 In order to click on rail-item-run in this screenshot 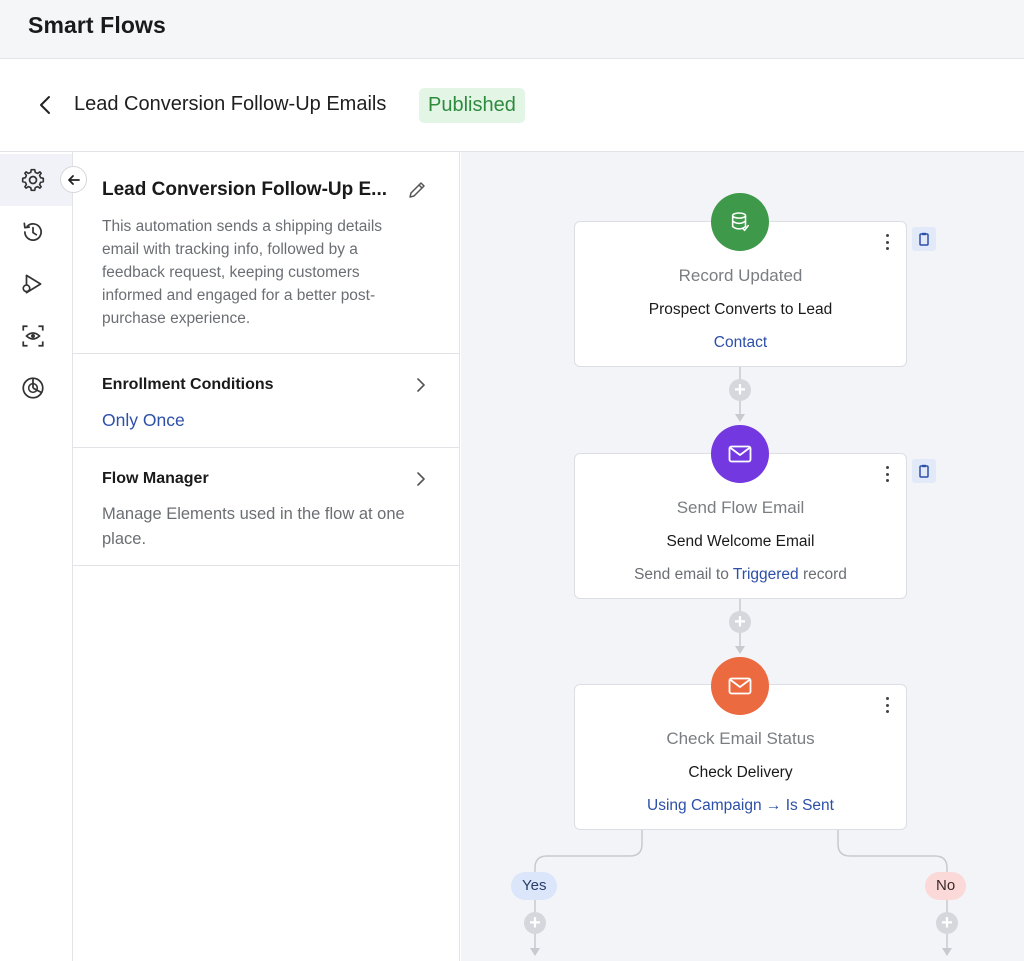, I will do `click(36, 284)`.